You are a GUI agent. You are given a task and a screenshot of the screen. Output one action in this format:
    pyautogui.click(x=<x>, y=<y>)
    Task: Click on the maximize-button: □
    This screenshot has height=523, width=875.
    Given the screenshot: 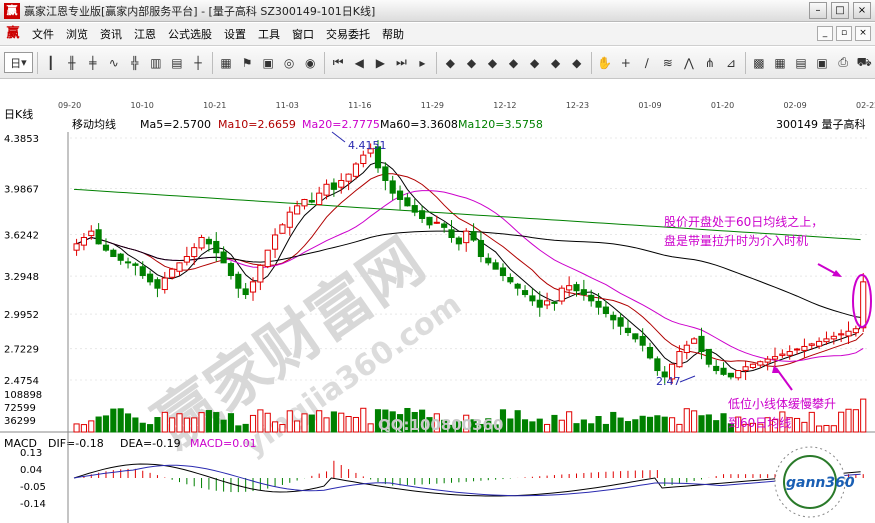 What is the action you would take?
    pyautogui.click(x=840, y=10)
    